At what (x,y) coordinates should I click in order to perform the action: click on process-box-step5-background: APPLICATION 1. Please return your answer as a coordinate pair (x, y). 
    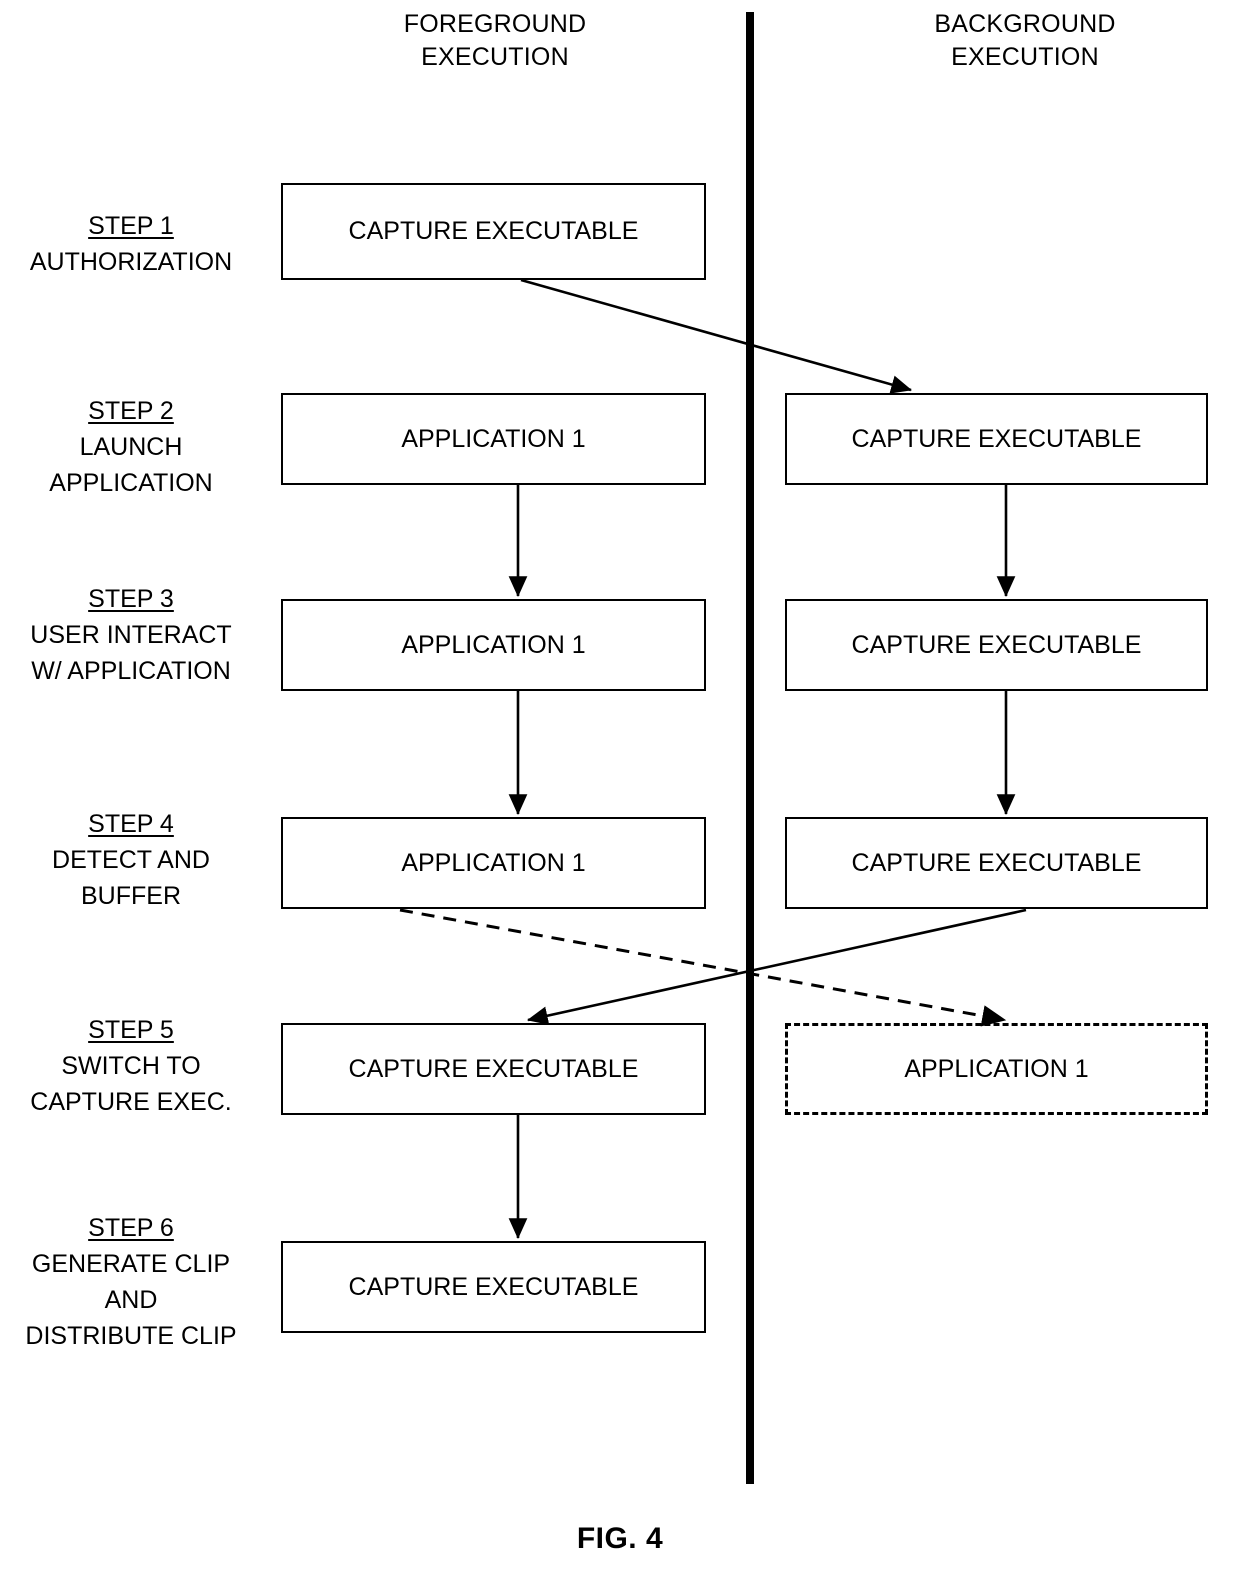
    Looking at the image, I should click on (996, 1069).